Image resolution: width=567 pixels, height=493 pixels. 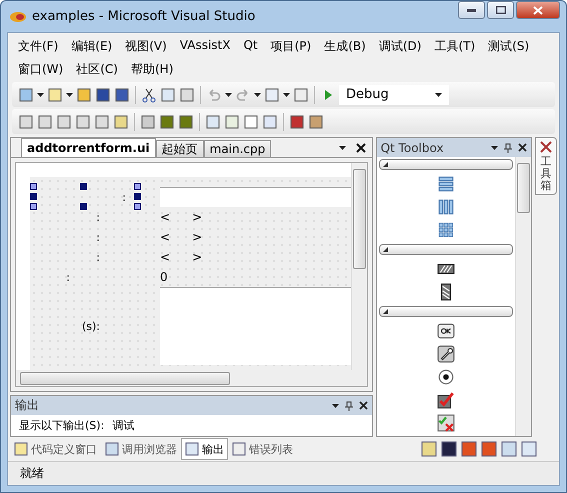 What do you see at coordinates (546, 174) in the screenshot?
I see `side-tab-label: 工具箱` at bounding box center [546, 174].